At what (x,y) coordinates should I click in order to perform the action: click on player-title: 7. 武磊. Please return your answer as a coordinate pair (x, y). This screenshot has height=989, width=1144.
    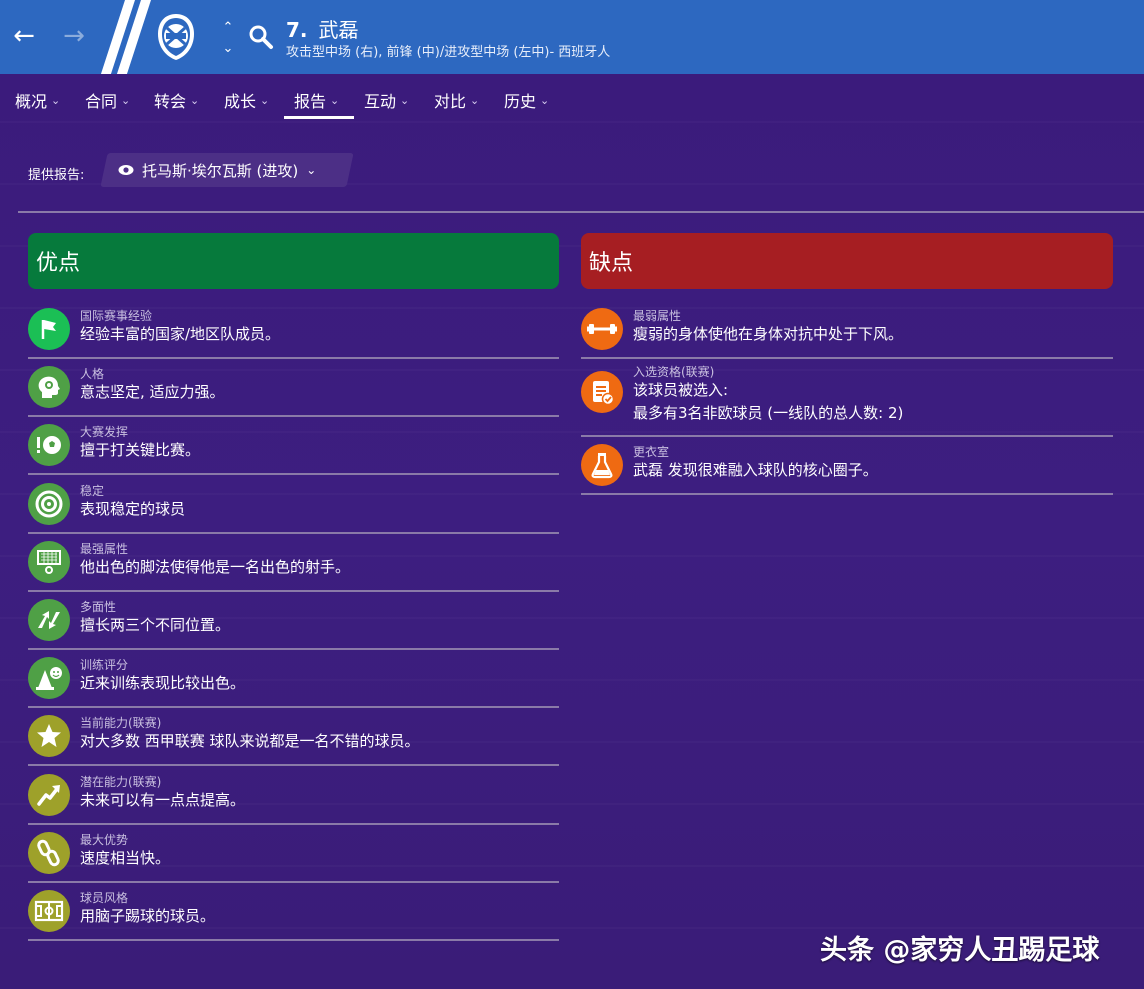
    Looking at the image, I should click on (322, 28).